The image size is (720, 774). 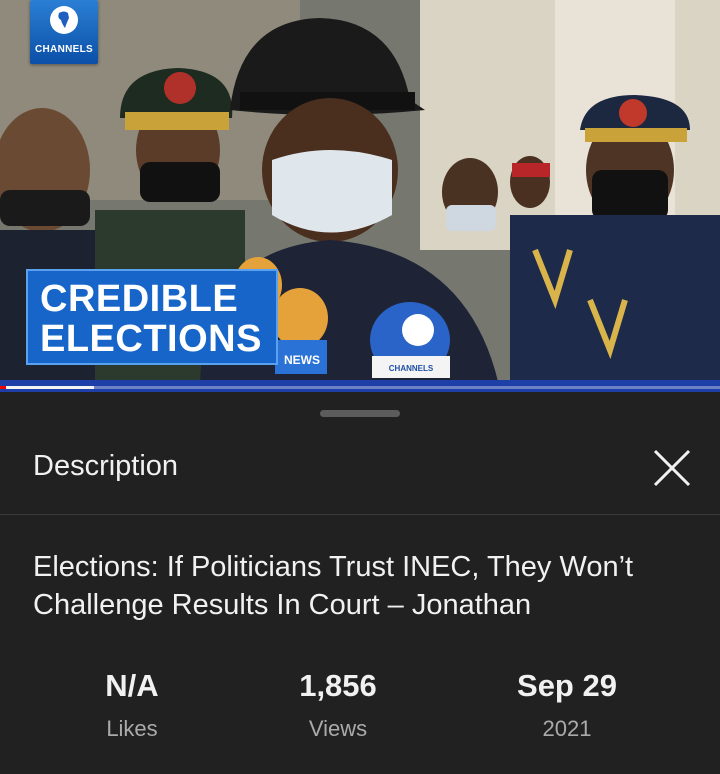 What do you see at coordinates (338, 705) in the screenshot?
I see `stat-views: 1,856 Views` at bounding box center [338, 705].